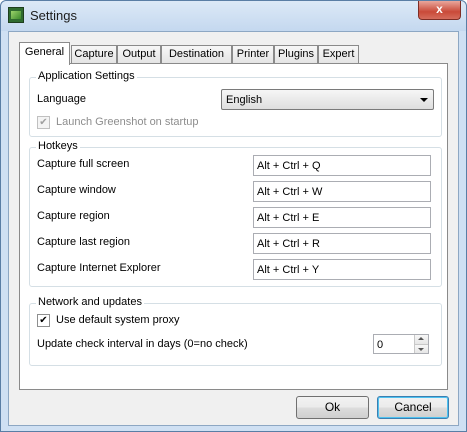 The height and width of the screenshot is (432, 467). Describe the element at coordinates (76, 190) in the screenshot. I see `capture-window-label: Capture window` at that location.